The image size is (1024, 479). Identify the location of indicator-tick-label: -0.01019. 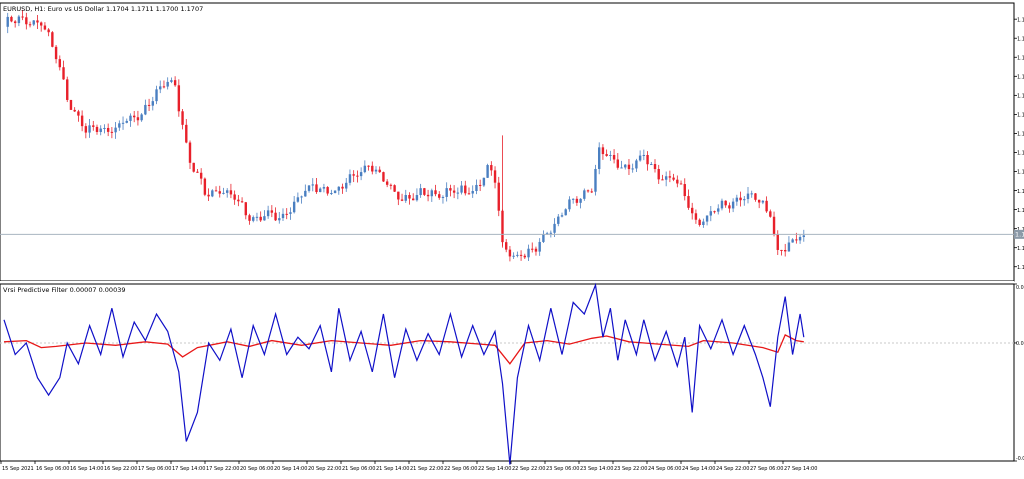
(1020, 459).